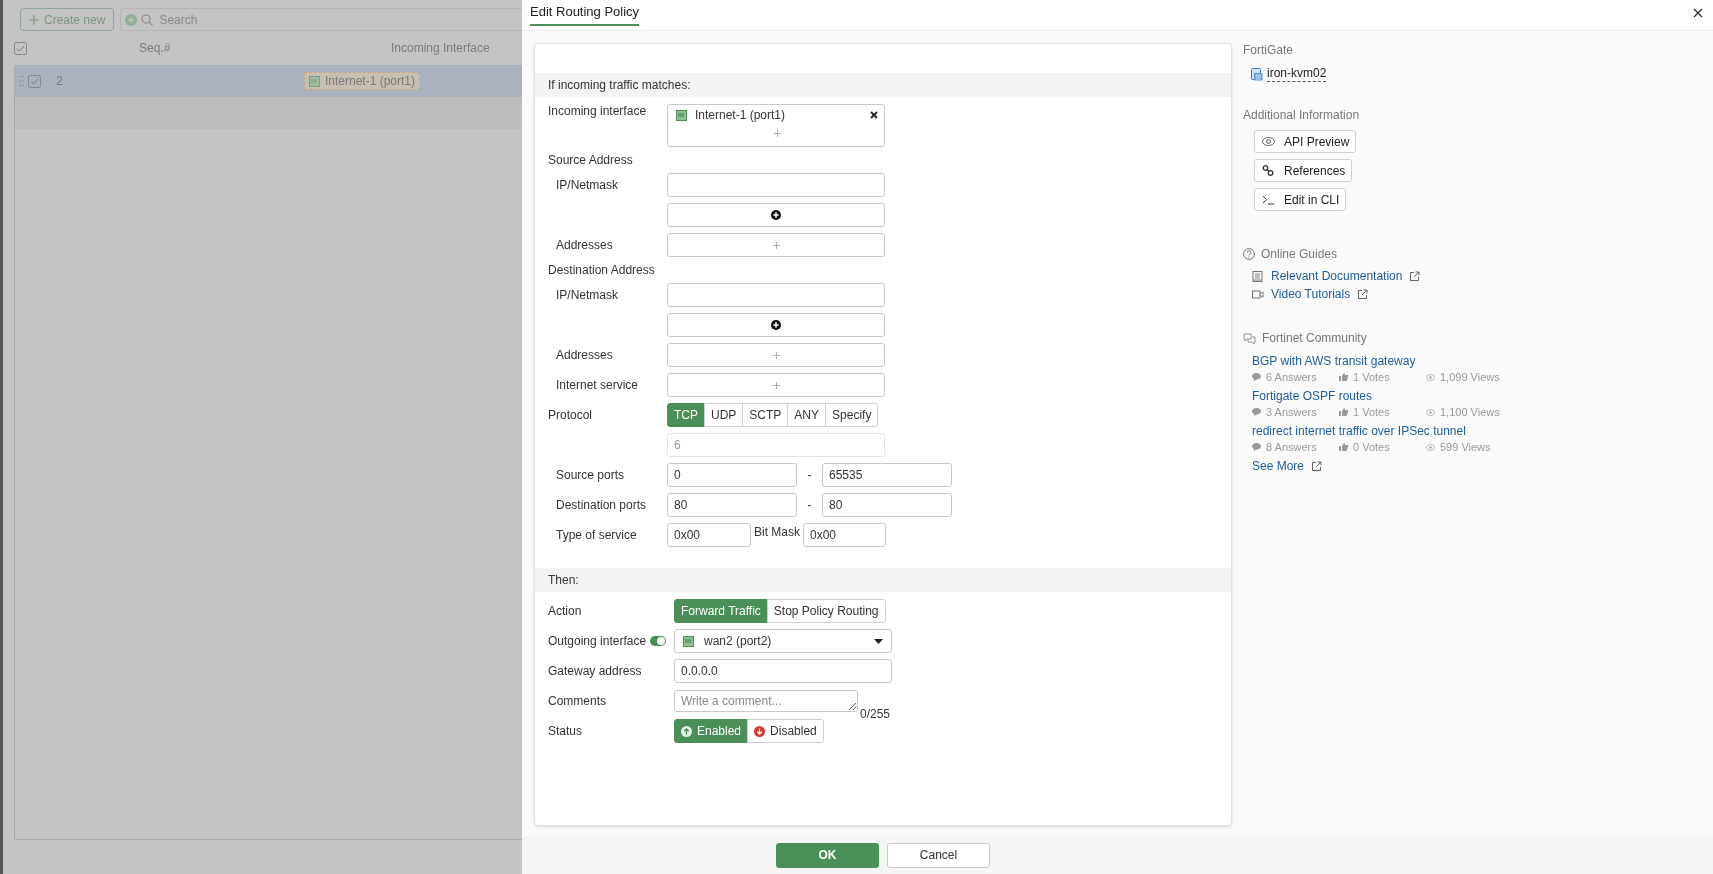 This screenshot has height=874, width=1713. What do you see at coordinates (1376, 361) in the screenshot?
I see `post-link: BGP with AWS transit gateway` at bounding box center [1376, 361].